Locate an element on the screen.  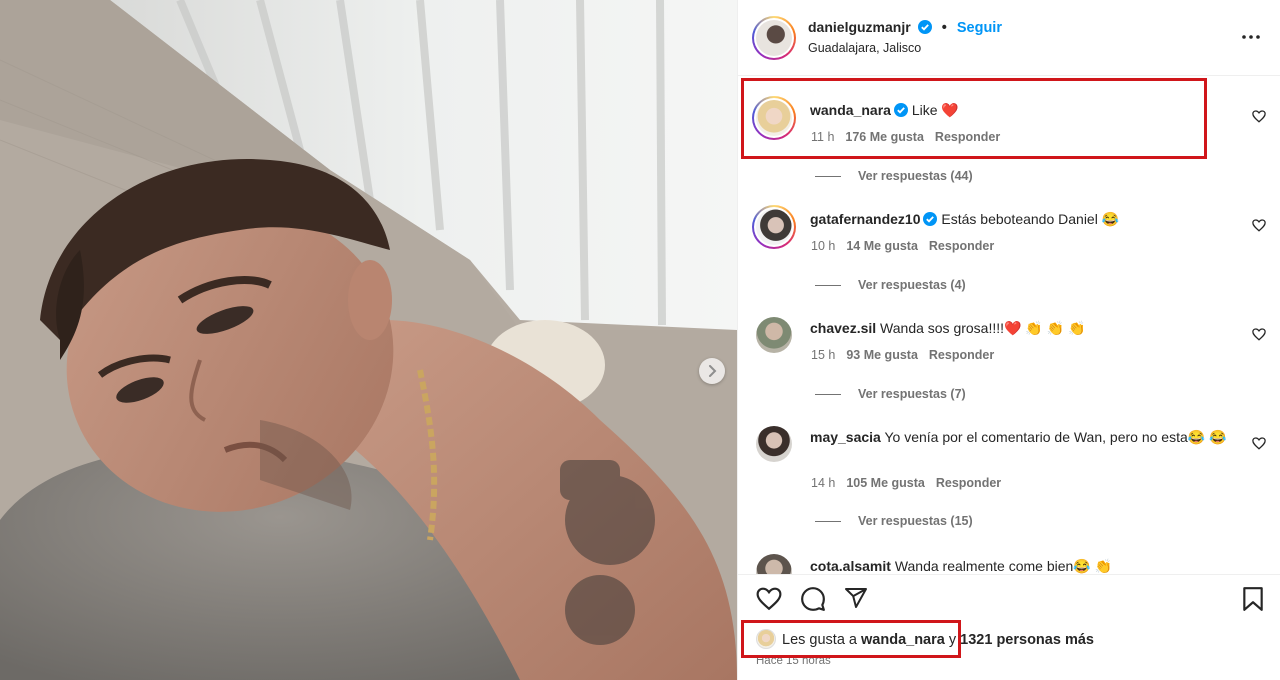
header-user-line: danielguzmanjr • Seguir is located at coordinates (905, 27).